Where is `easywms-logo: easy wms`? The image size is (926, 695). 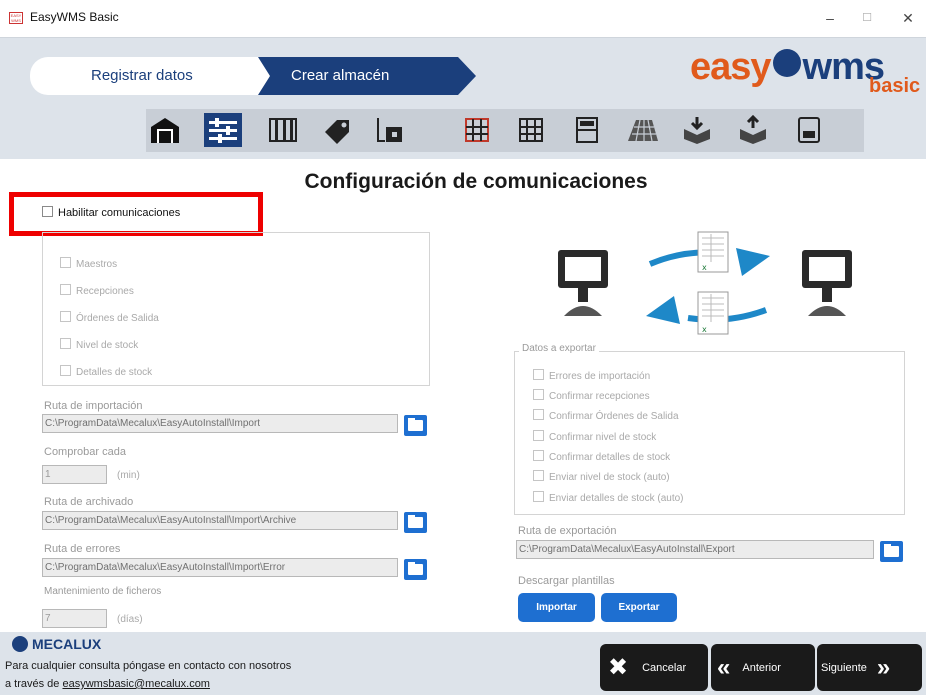
easywms-logo: easy wms is located at coordinates (787, 67).